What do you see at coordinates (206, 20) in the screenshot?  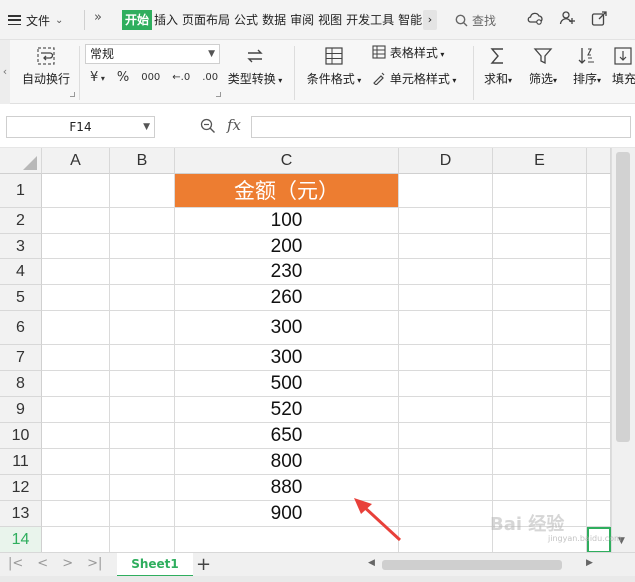 I see `tab-page-layout: 页面布局` at bounding box center [206, 20].